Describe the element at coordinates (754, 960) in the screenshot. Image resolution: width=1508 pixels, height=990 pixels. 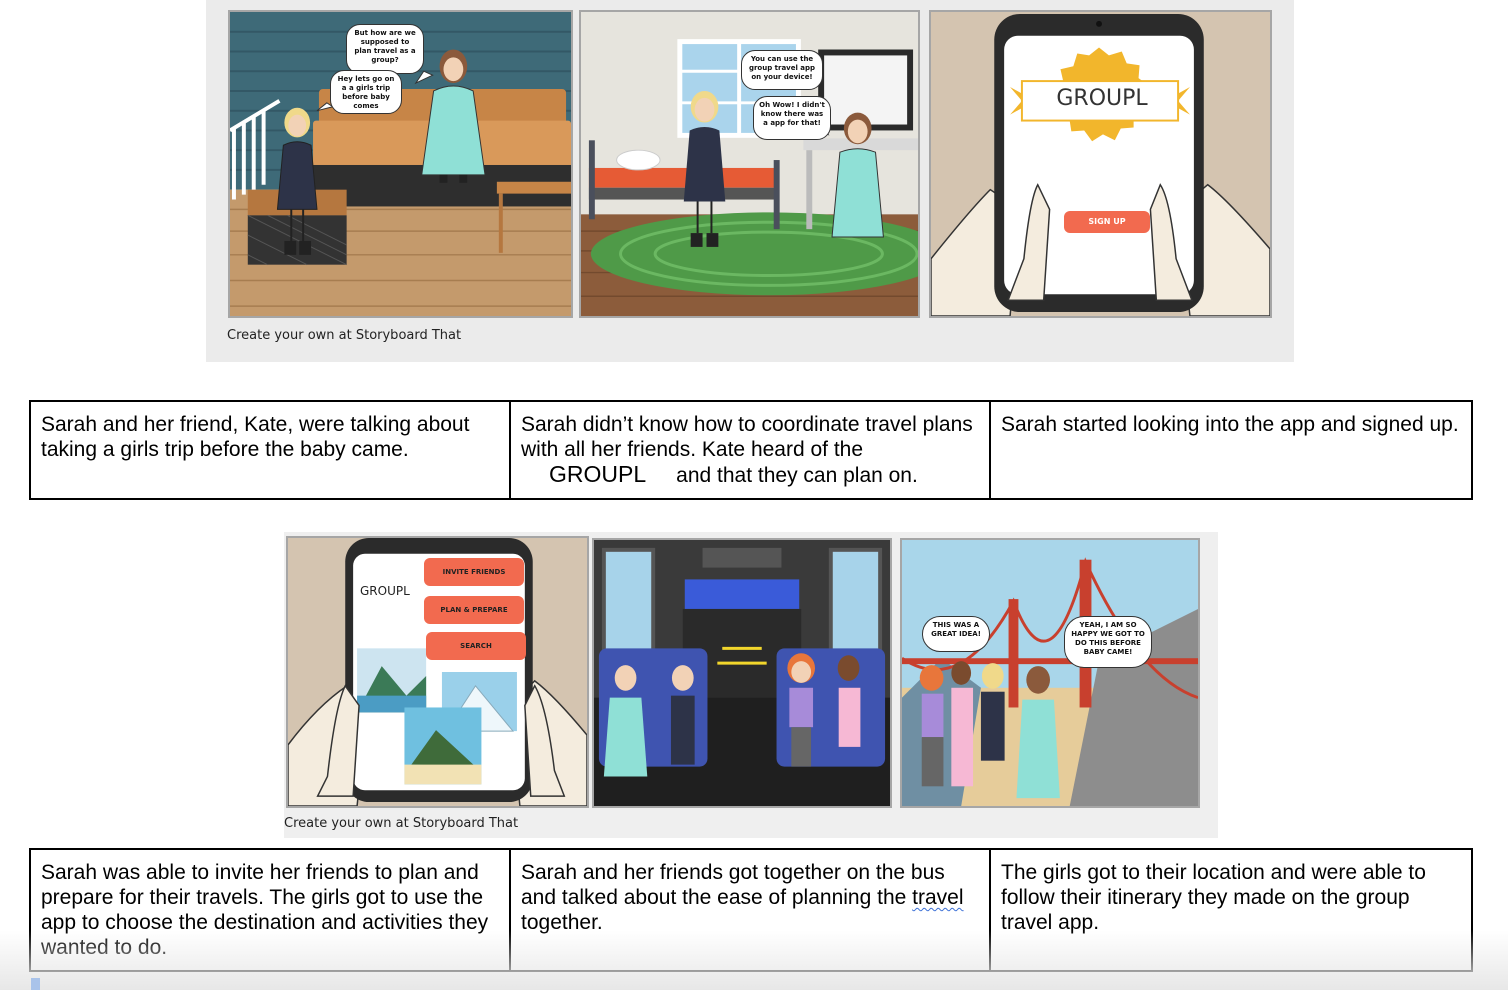
I see `page-bottom-fade` at that location.